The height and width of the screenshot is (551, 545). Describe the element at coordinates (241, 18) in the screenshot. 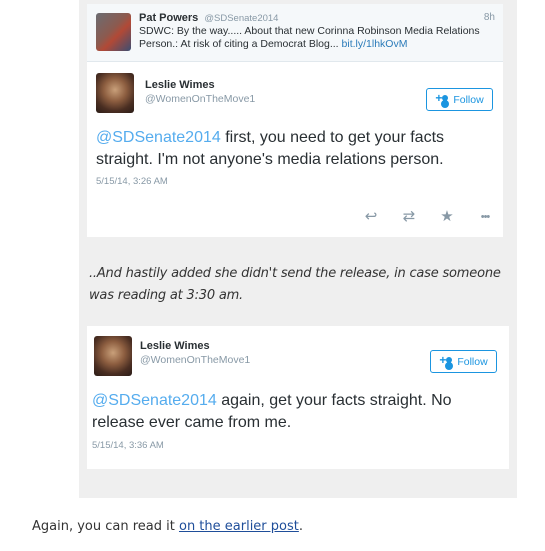

I see `reply-author-handle: @SDSenate2014` at that location.